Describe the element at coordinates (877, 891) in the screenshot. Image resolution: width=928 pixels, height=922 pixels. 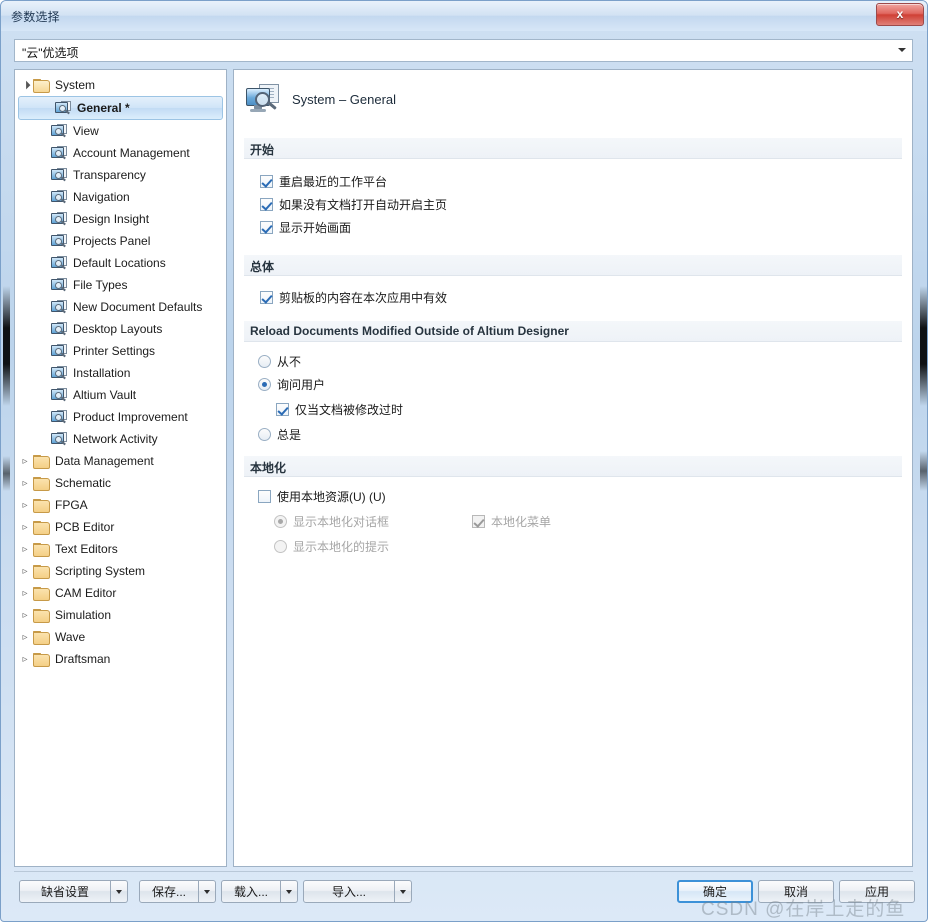
I see `apply-button: 应用` at that location.